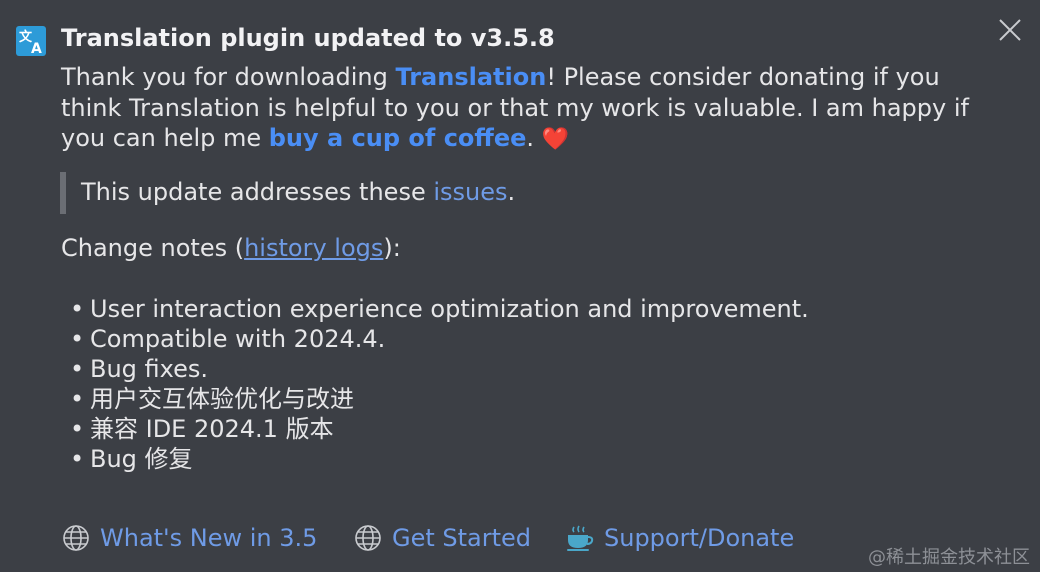  I want to click on translate-icon: 文 A, so click(31, 41).